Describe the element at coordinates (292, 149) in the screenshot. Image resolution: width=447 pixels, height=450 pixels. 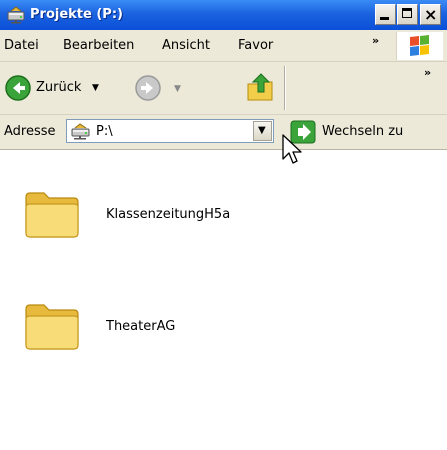
I see `mouse-cursor-icon` at that location.